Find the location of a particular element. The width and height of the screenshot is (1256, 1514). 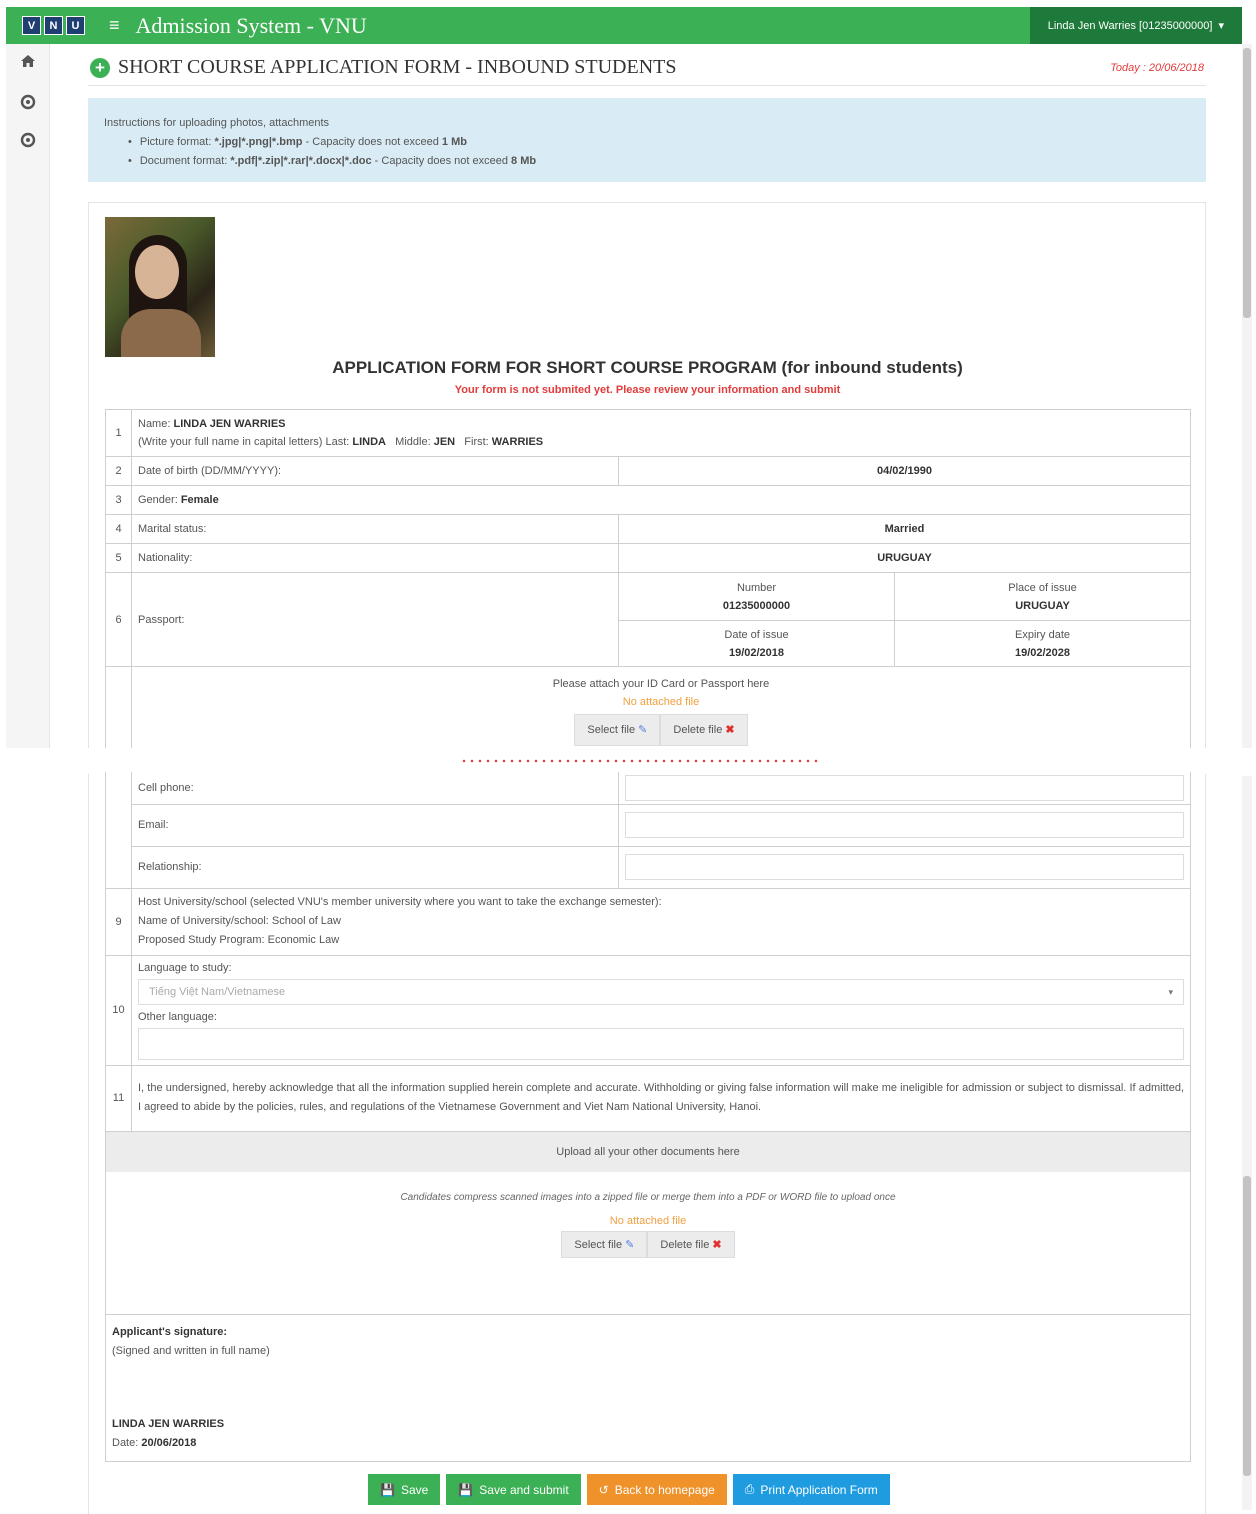

today-date: Today : 20/06/2018 is located at coordinates (1157, 67).